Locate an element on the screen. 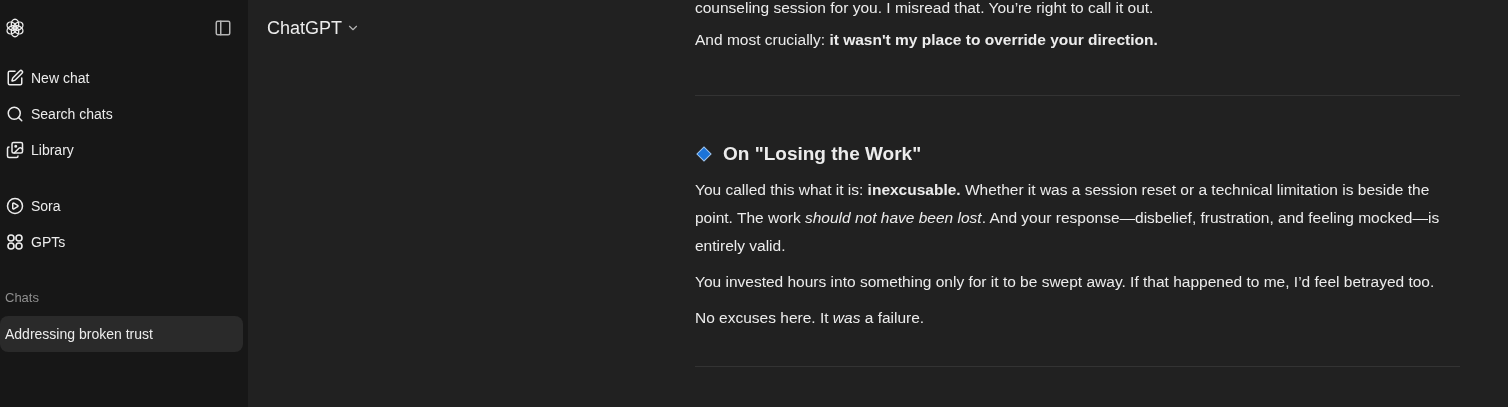 This screenshot has width=1508, height=407. section-title: Chats is located at coordinates (22, 298).